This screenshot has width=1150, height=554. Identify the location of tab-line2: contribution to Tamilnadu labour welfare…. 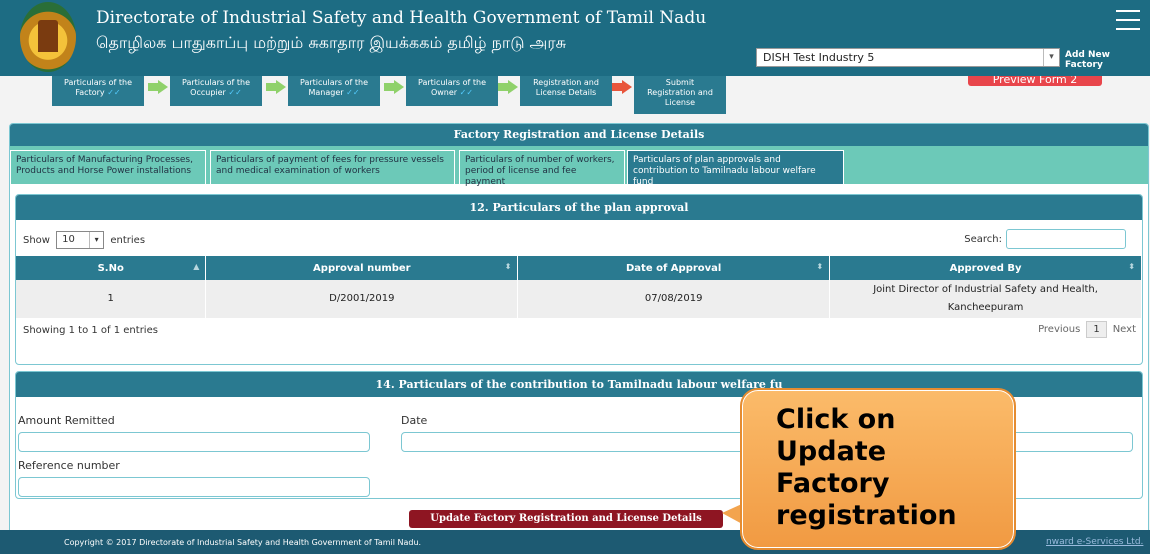
(724, 176).